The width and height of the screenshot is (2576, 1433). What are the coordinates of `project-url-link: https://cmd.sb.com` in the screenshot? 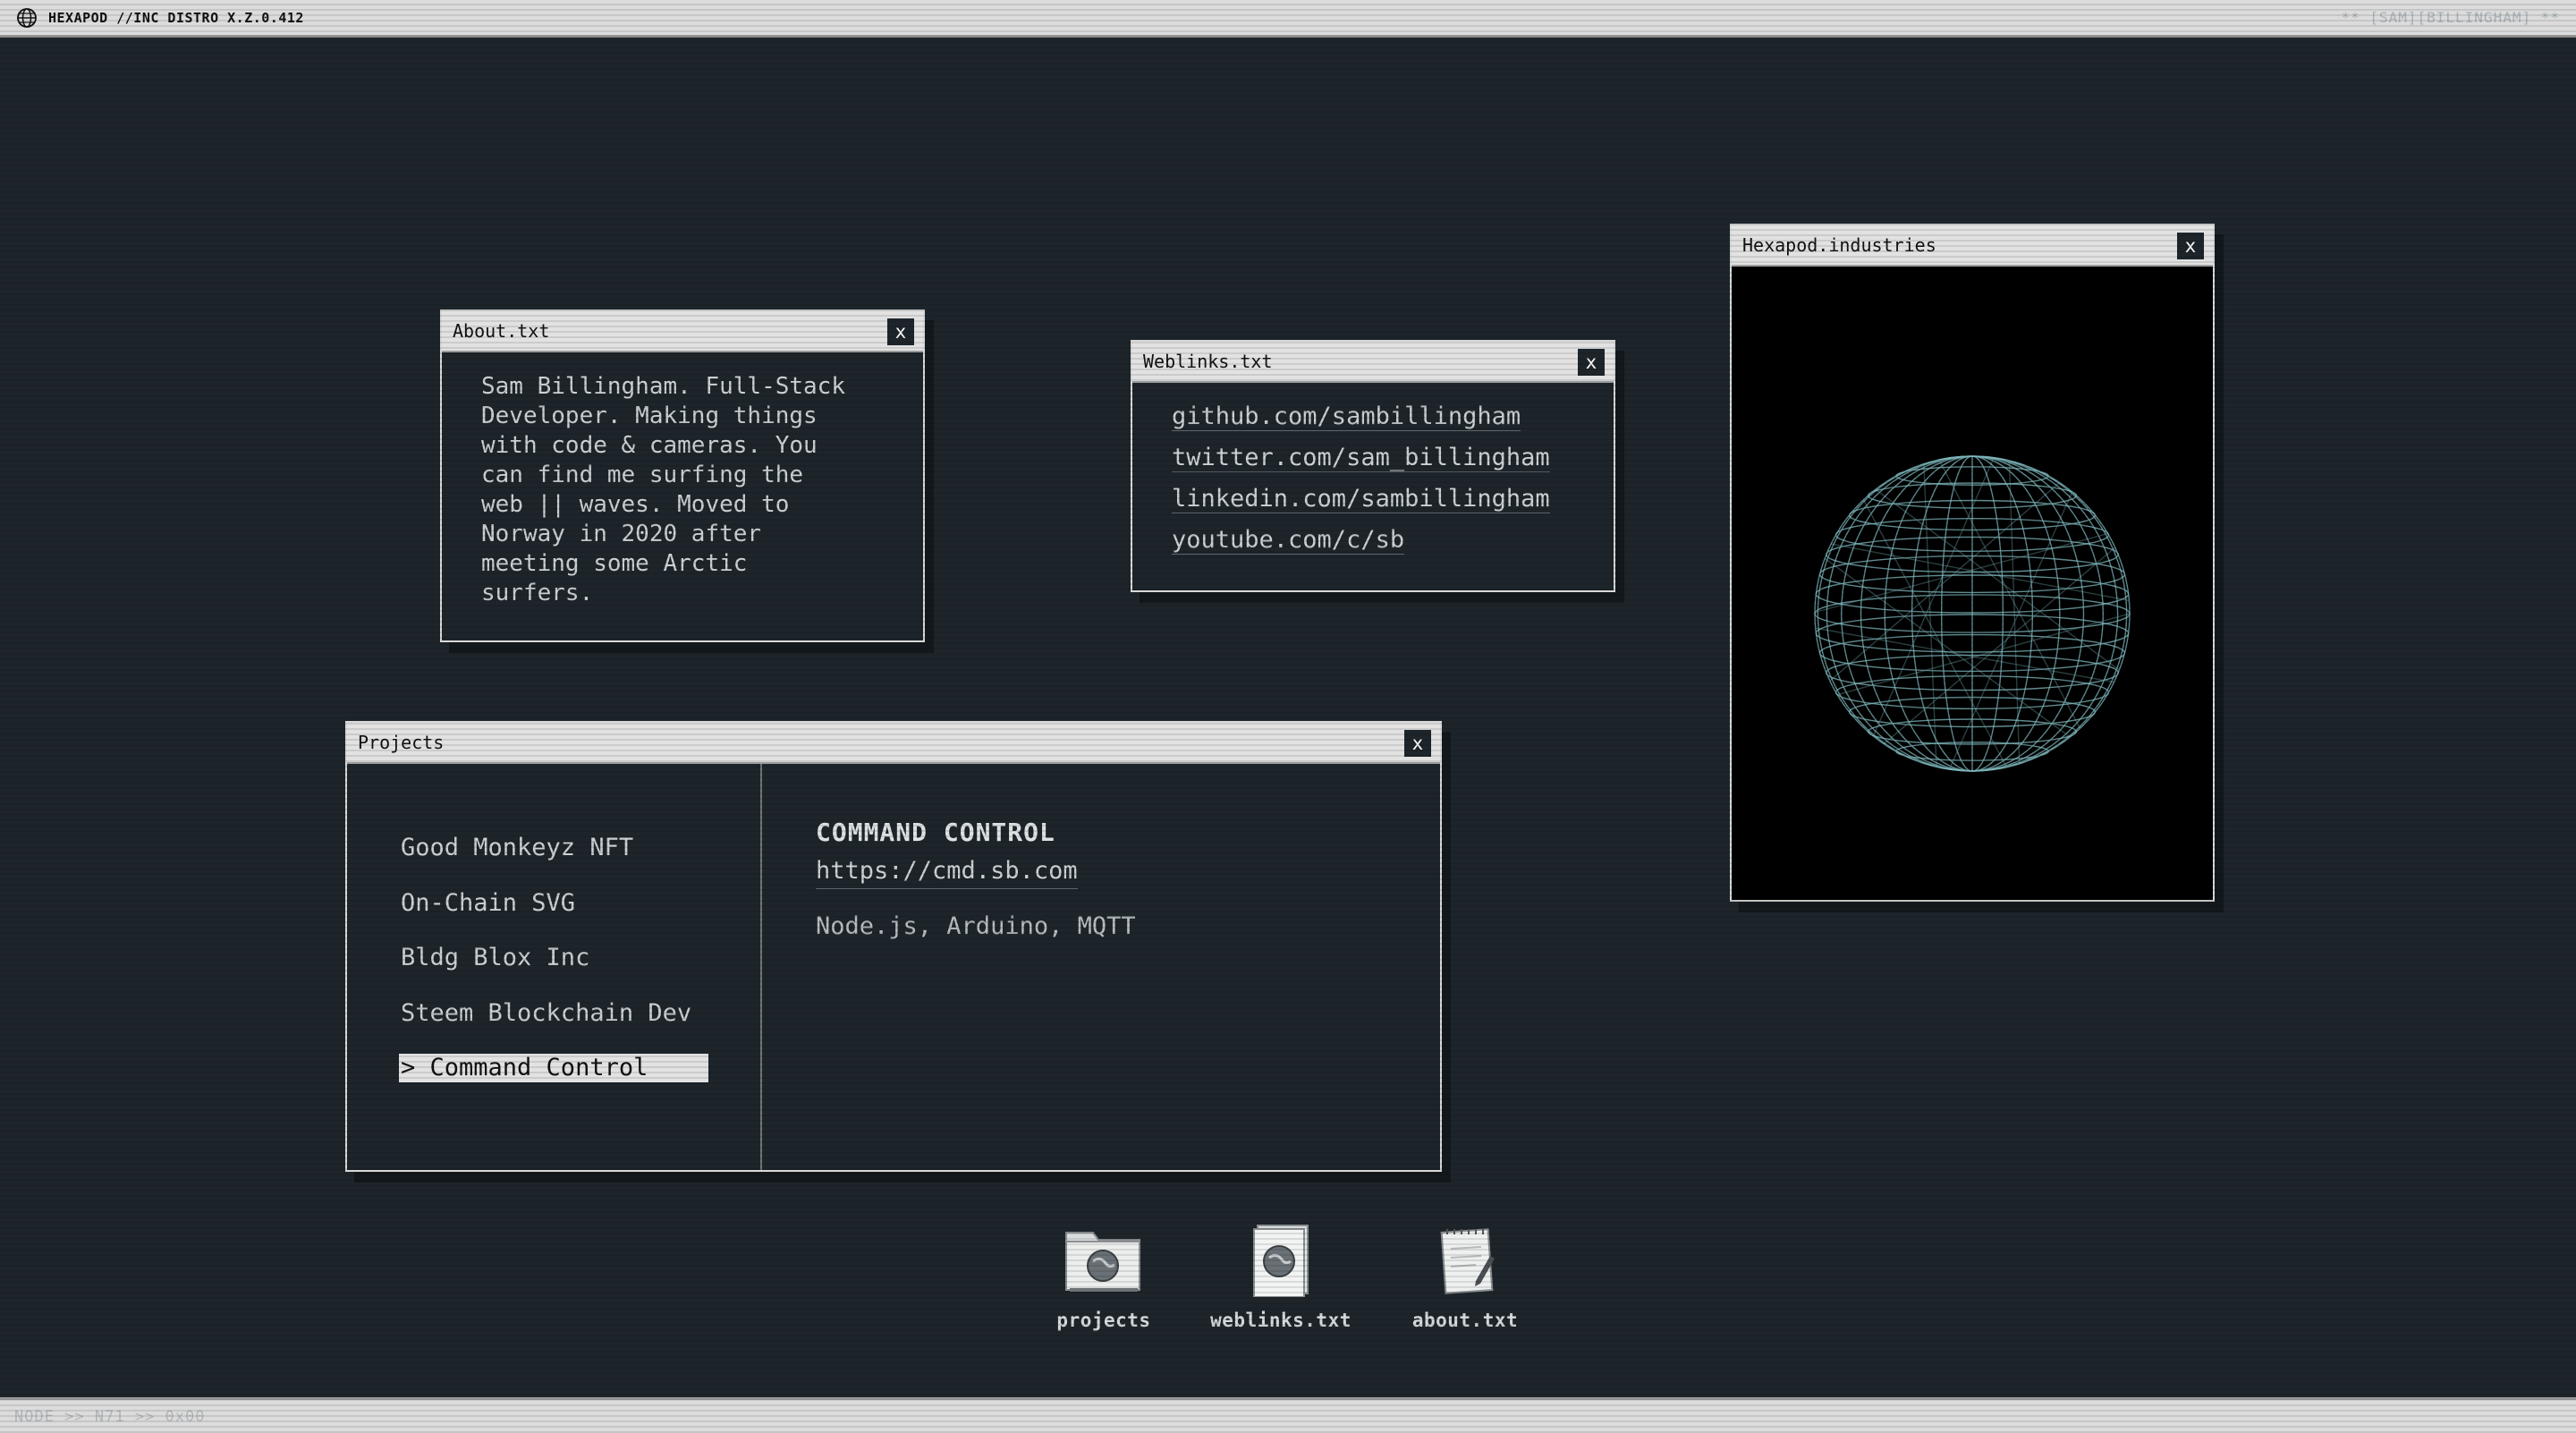 It's located at (947, 873).